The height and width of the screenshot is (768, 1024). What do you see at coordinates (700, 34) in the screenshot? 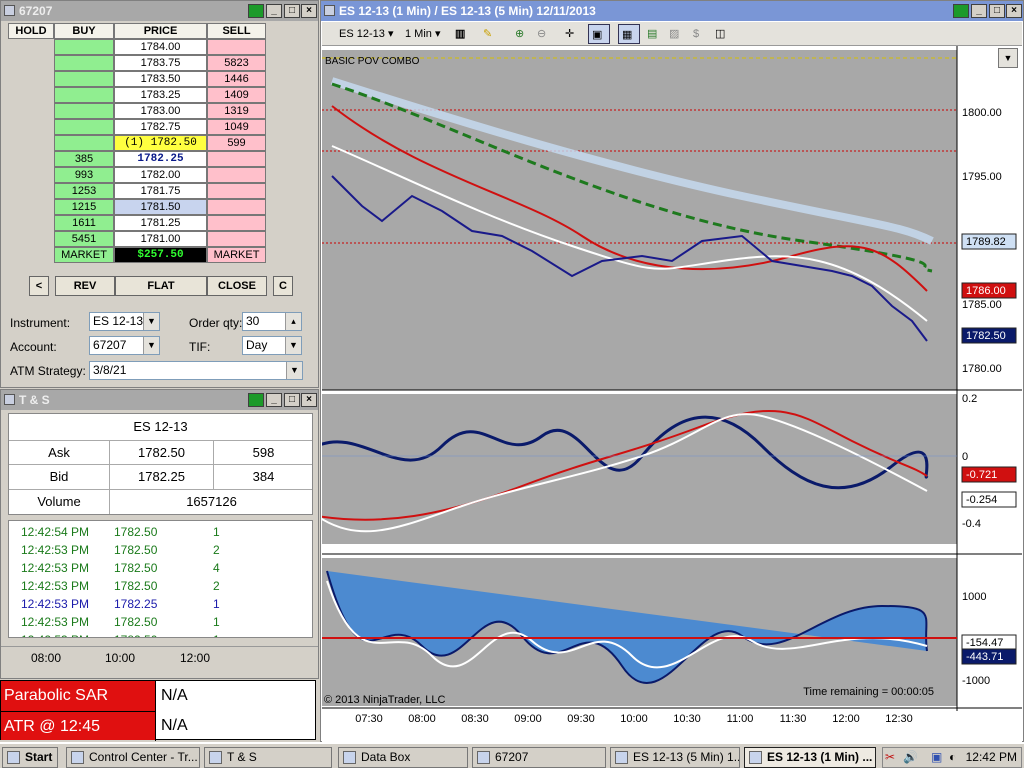
I see `templates-icon: $` at bounding box center [700, 34].